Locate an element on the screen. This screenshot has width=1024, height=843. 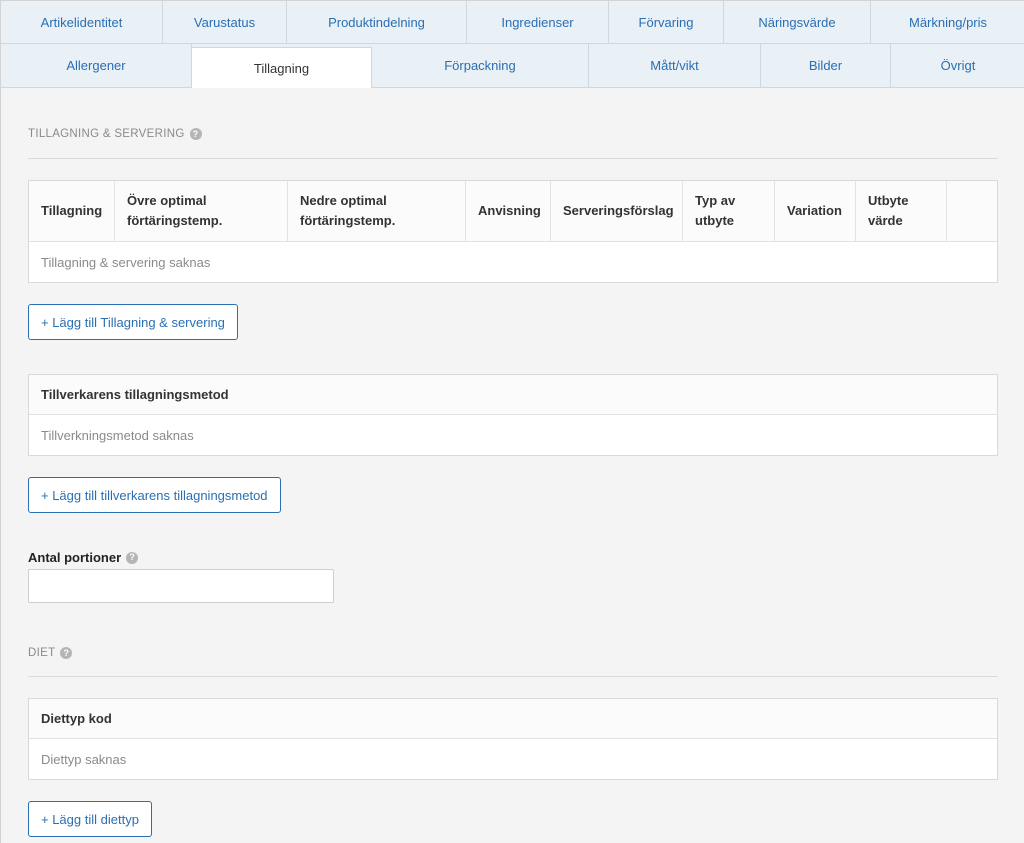
column-header: Övre optimal förtäringstemp. is located at coordinates (201, 211).